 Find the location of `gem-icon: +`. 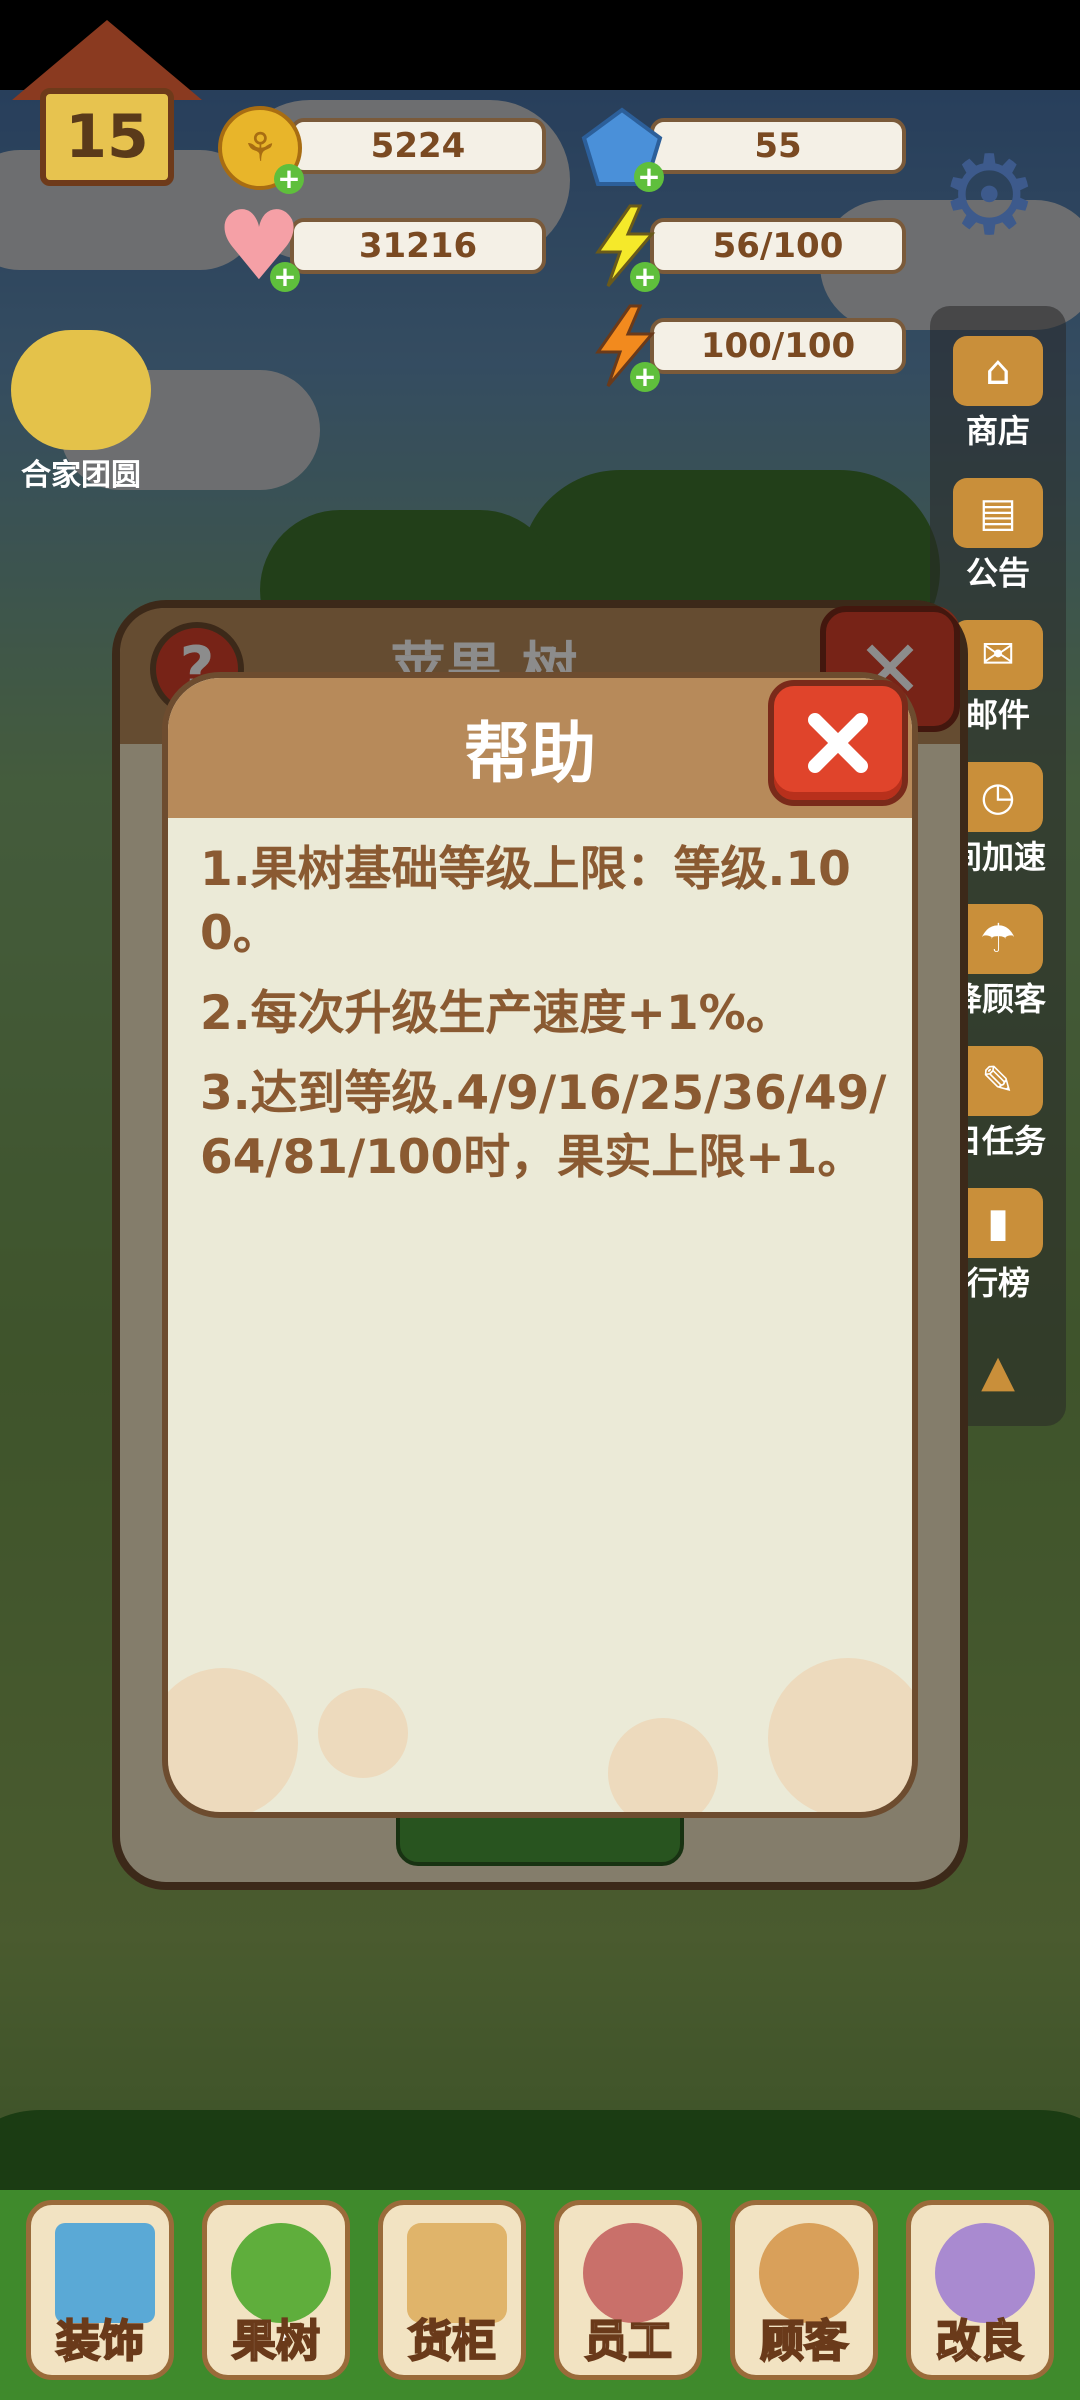

gem-icon: + is located at coordinates (622, 149).